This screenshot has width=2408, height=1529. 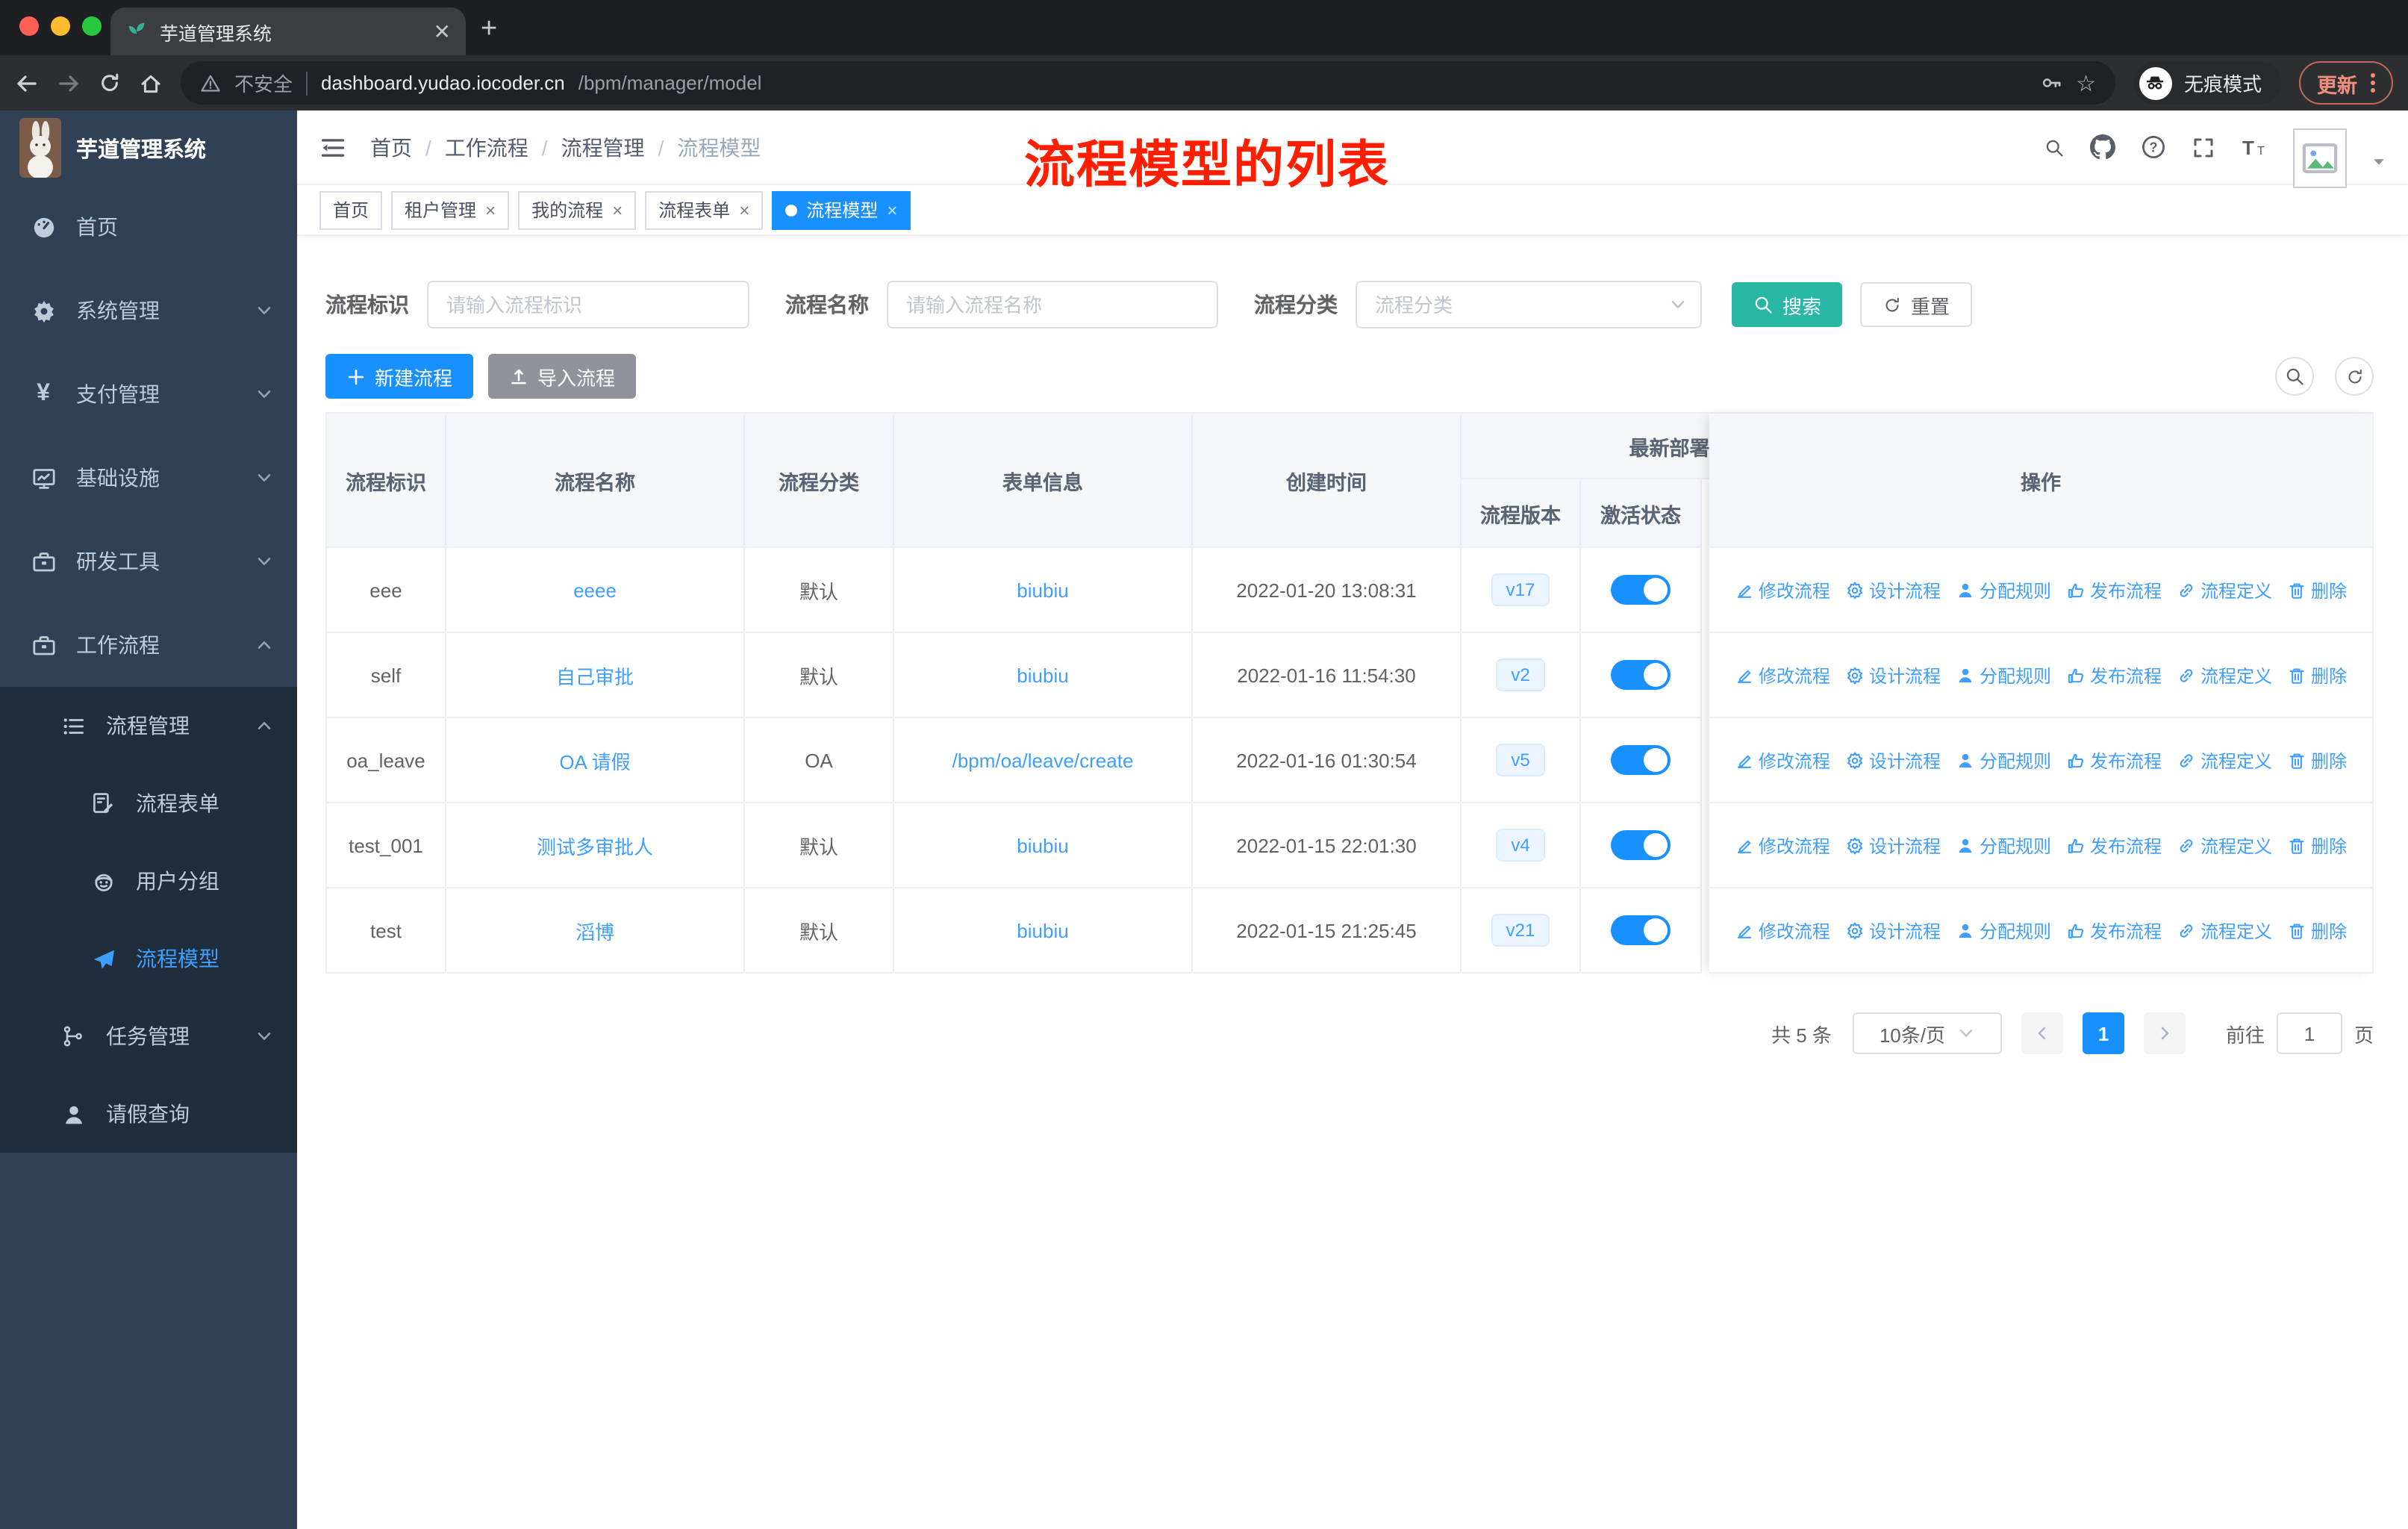 I want to click on filter-category-select, so click(x=1529, y=304).